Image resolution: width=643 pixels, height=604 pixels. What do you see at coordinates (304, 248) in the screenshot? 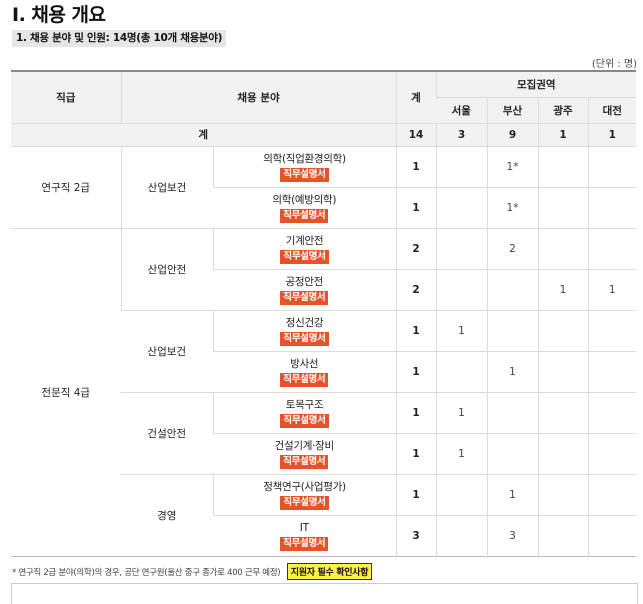
I see `field-cell: 기계안전 직무설명서` at bounding box center [304, 248].